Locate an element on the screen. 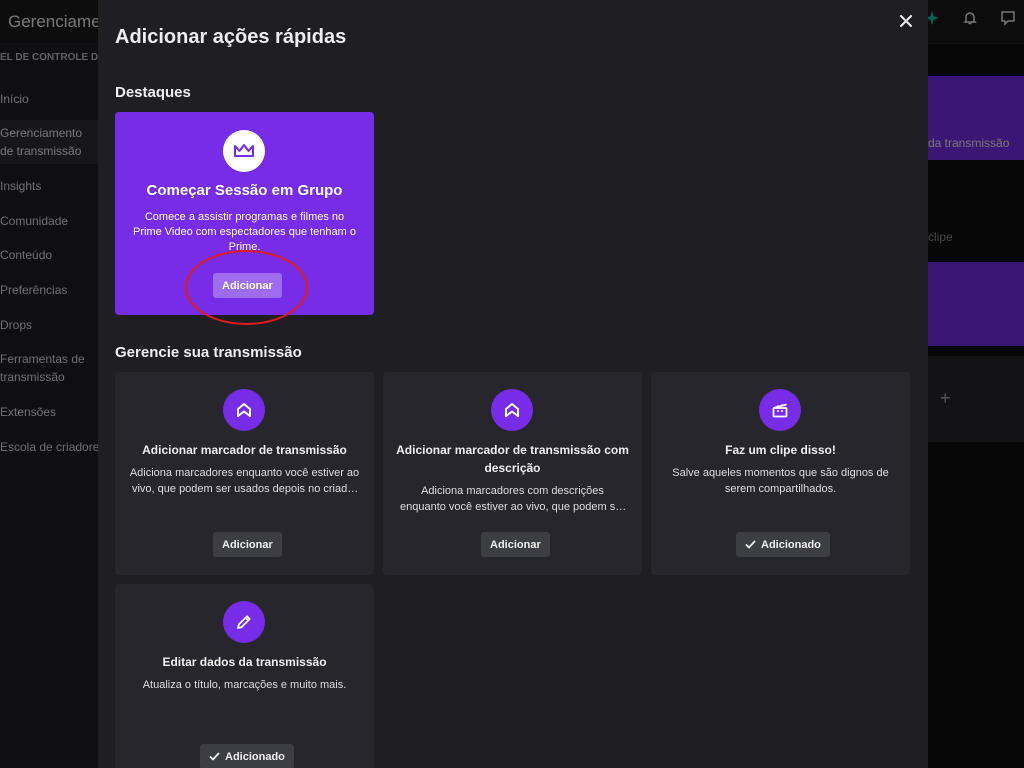 The height and width of the screenshot is (768, 1024). edit-stream-info-added-button: Adicionado is located at coordinates (247, 756).